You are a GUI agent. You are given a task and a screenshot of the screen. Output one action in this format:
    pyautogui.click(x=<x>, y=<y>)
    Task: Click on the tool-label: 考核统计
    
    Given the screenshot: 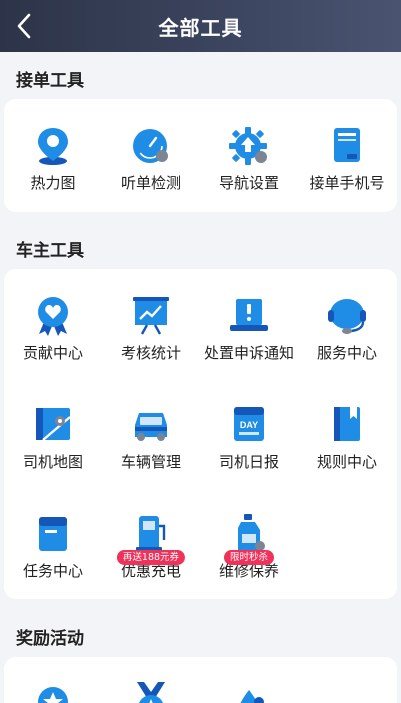 What is the action you would take?
    pyautogui.click(x=150, y=353)
    